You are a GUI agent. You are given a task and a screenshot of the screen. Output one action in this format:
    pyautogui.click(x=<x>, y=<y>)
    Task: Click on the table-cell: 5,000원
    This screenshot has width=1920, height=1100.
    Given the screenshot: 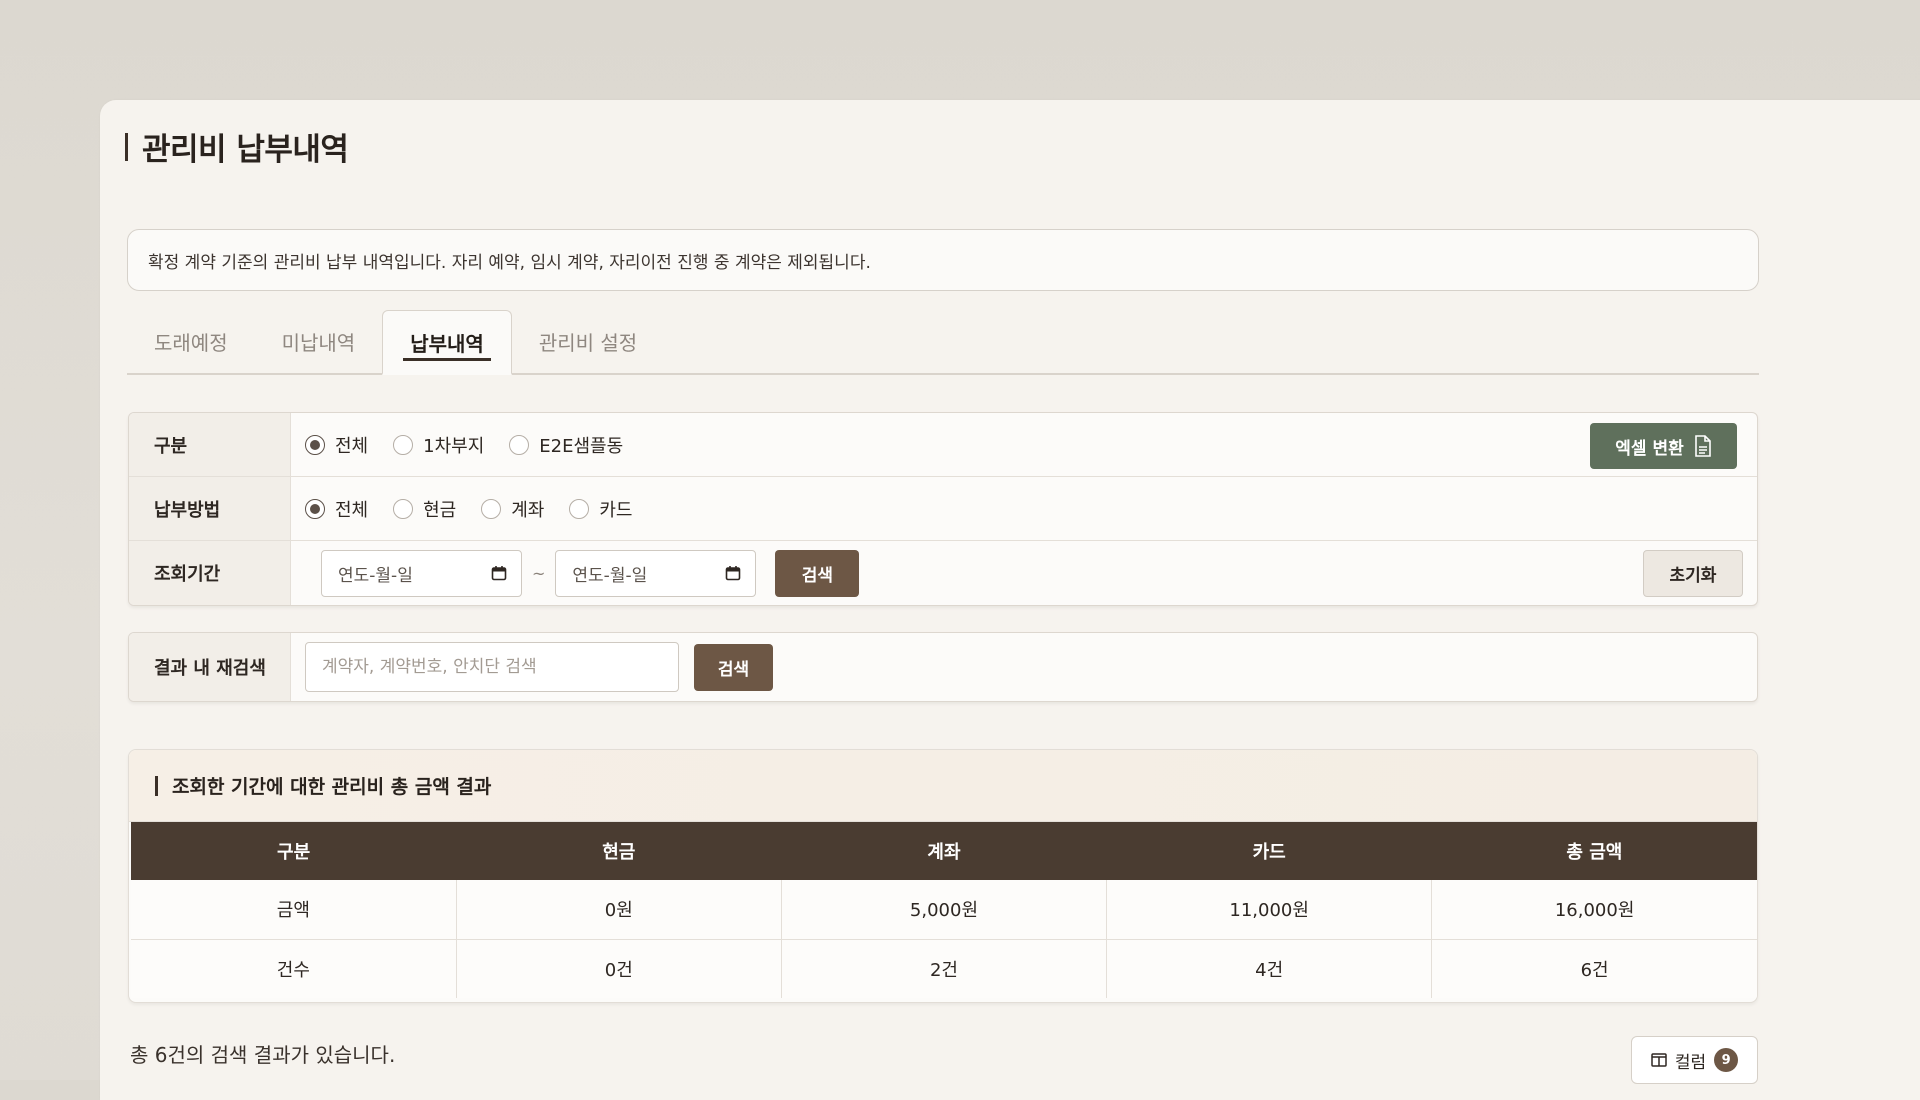 What is the action you would take?
    pyautogui.click(x=944, y=910)
    